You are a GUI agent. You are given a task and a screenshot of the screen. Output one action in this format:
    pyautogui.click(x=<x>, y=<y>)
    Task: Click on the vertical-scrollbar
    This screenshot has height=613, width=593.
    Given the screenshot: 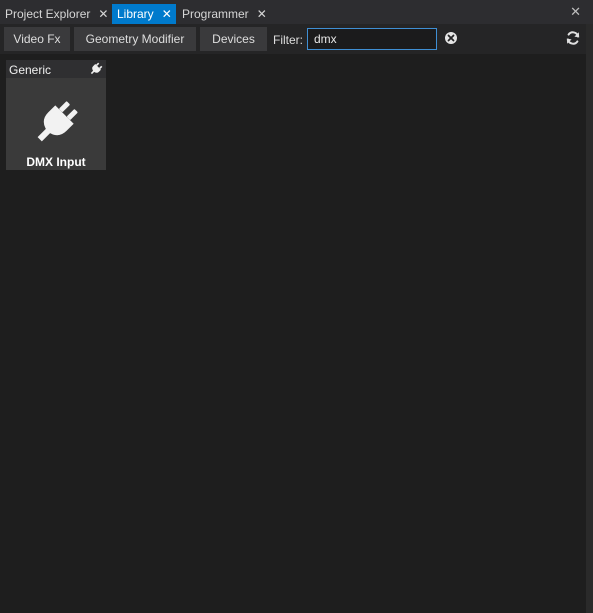 What is the action you would take?
    pyautogui.click(x=589, y=318)
    